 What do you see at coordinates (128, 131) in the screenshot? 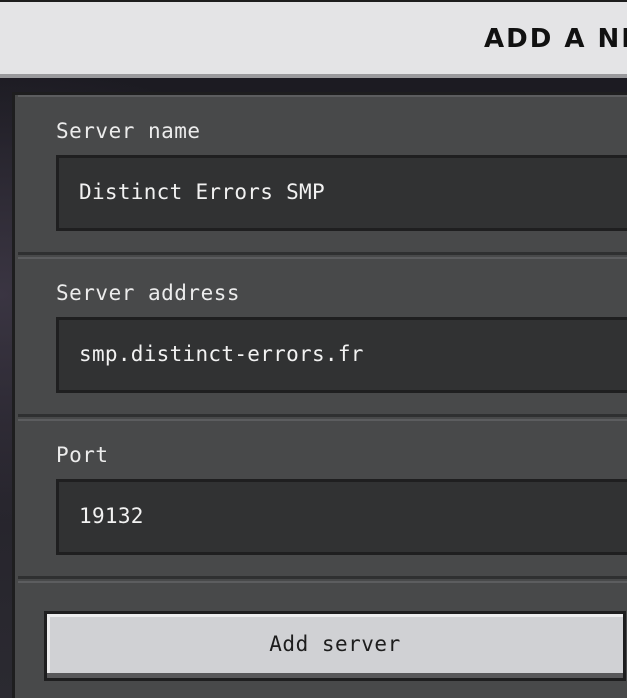
I see `server-name-label: Server name` at bounding box center [128, 131].